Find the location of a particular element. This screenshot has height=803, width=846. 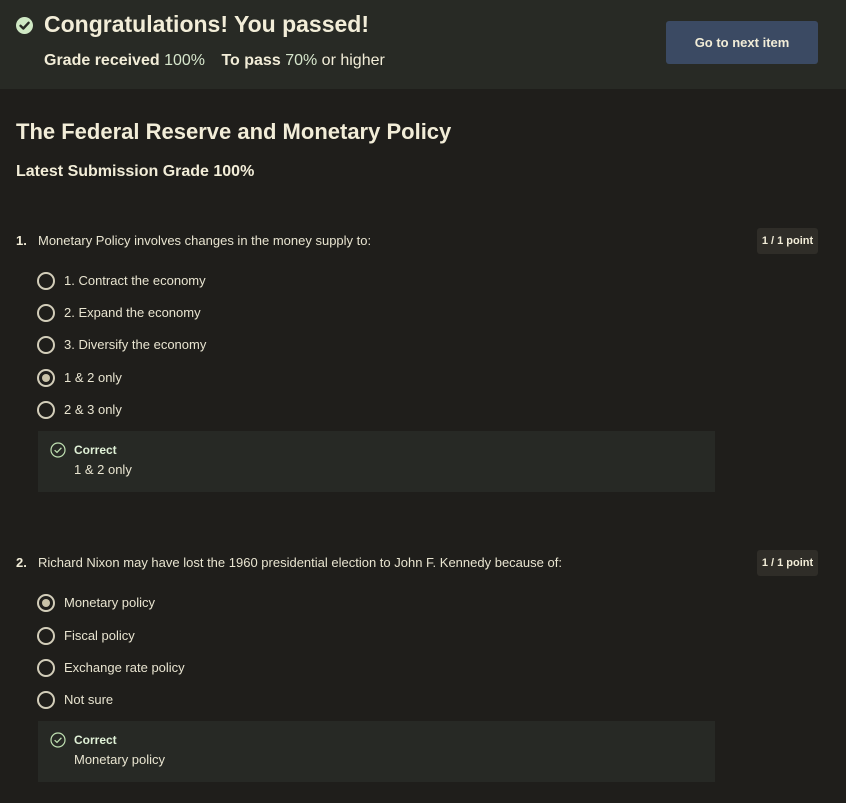

check-circle-icon is located at coordinates (24, 25).